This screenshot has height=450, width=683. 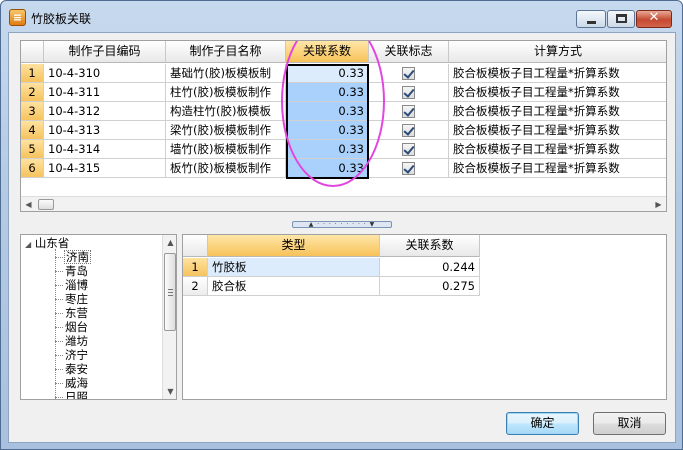 What do you see at coordinates (32, 168) in the screenshot?
I see `row-number: 6` at bounding box center [32, 168].